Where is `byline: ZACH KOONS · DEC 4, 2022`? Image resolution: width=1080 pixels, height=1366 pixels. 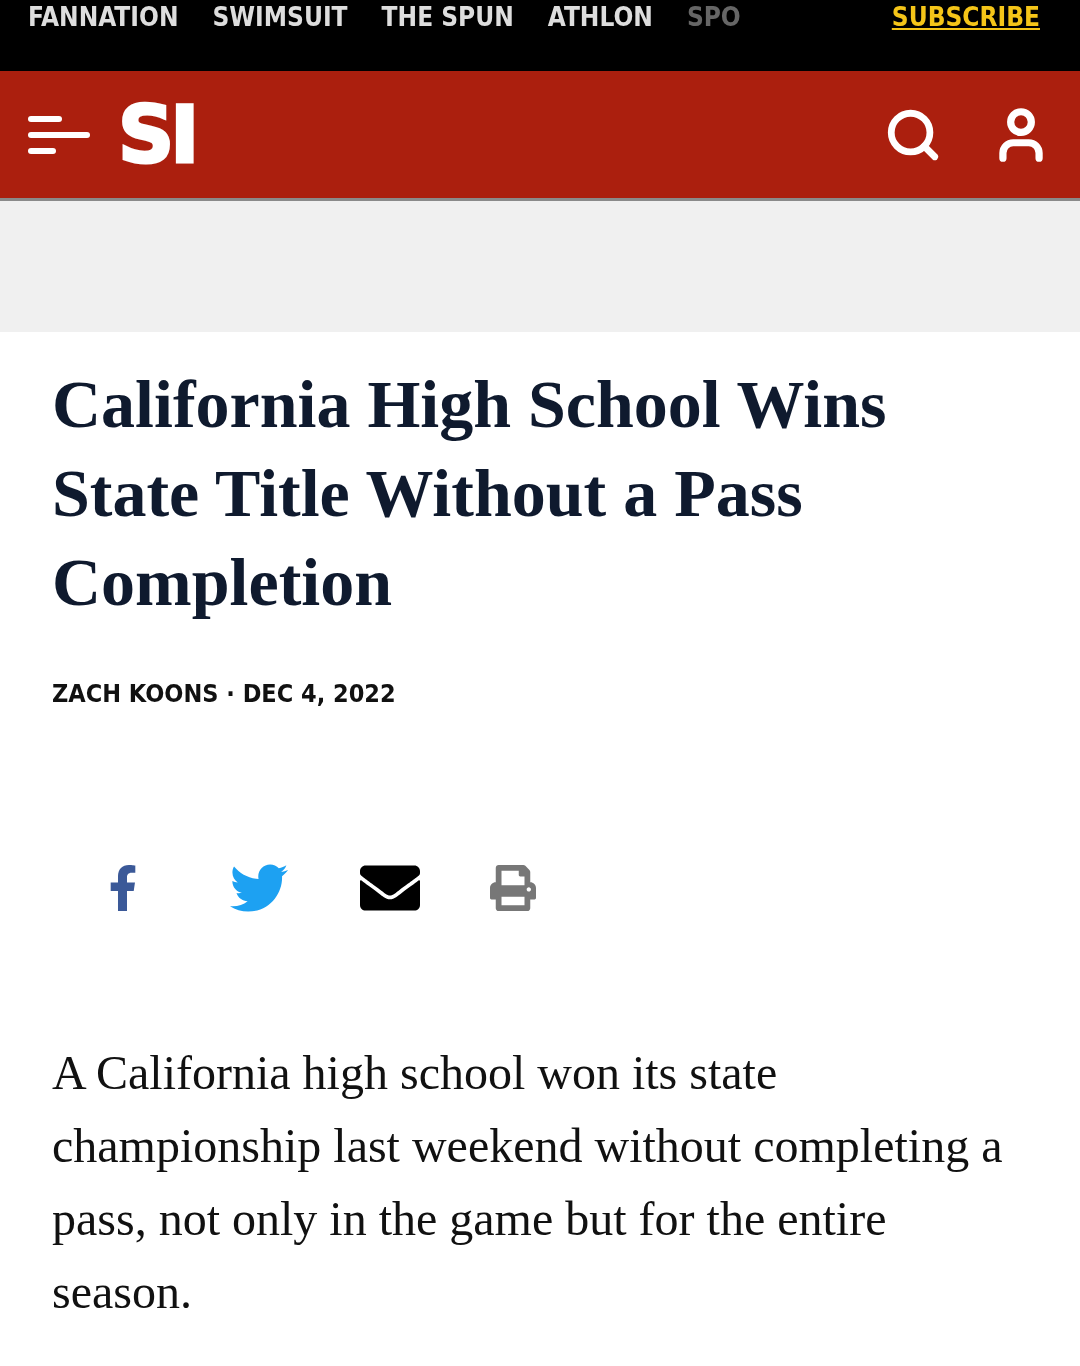 byline: ZACH KOONS · DEC 4, 2022 is located at coordinates (224, 693).